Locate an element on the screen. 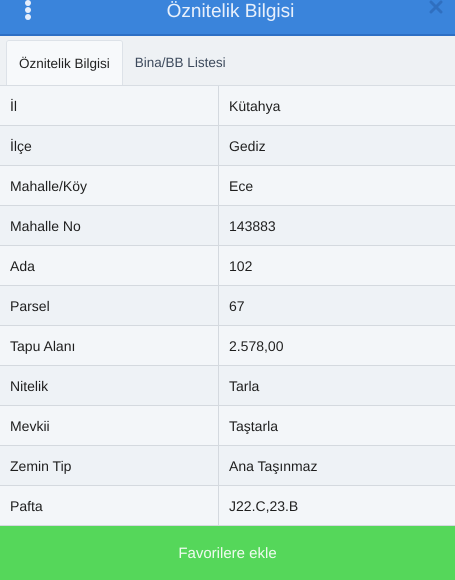 This screenshot has height=580, width=455. table-cell: Gediz is located at coordinates (336, 145).